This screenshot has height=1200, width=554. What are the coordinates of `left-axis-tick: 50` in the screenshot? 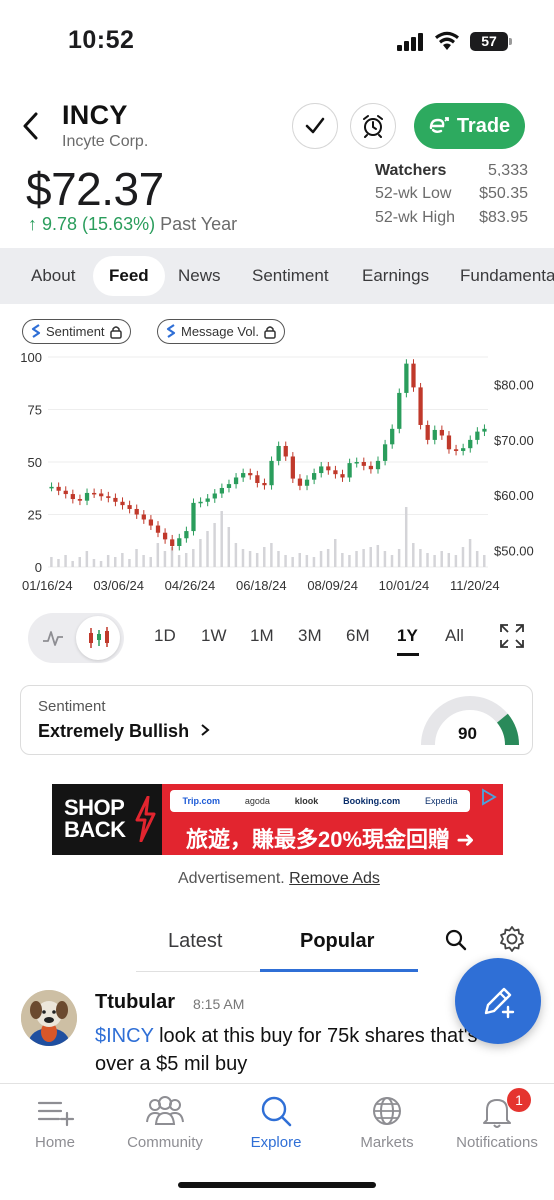 It's located at (35, 462).